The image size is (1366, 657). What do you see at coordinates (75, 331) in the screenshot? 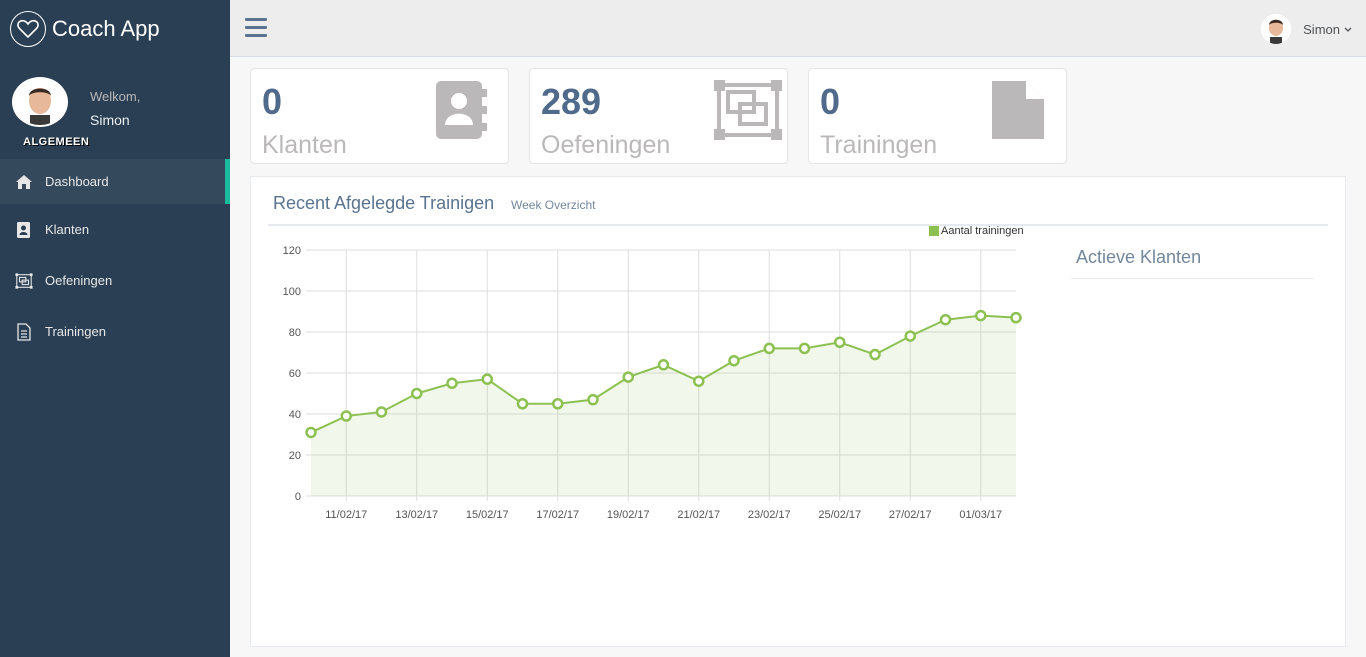
I see `sidebar-item-label: Trainingen` at bounding box center [75, 331].